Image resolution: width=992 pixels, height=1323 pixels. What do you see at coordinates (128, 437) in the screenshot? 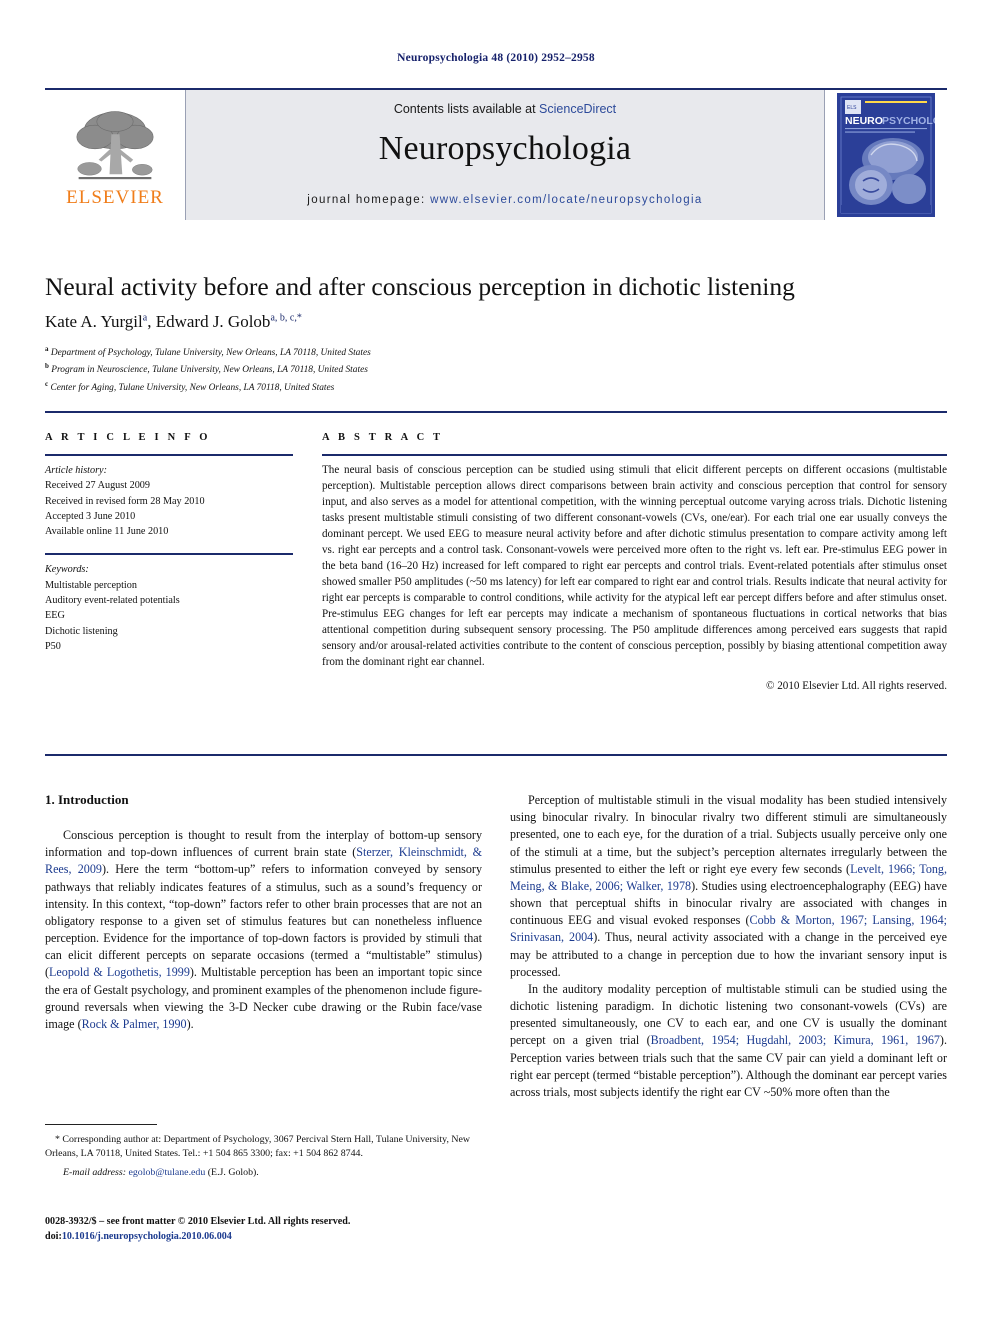
I see `article-info-heading: A R T I C L E I N F O` at bounding box center [128, 437].